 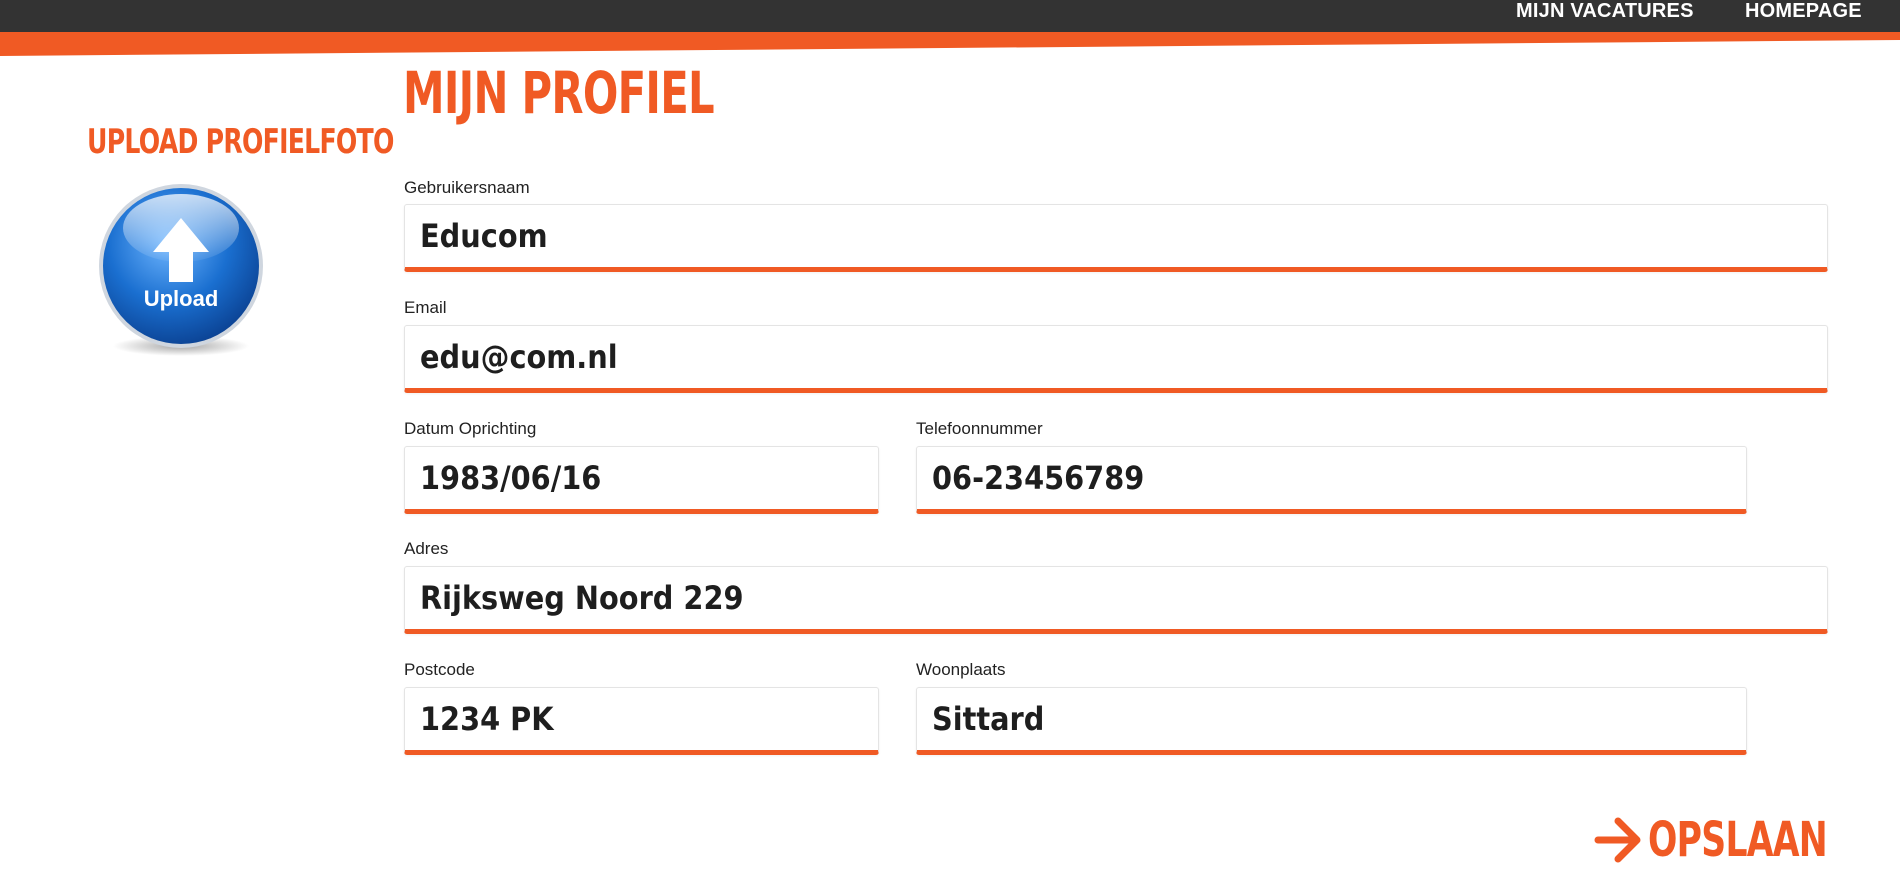 I want to click on save-label: OPSLAAN, so click(x=1738, y=840).